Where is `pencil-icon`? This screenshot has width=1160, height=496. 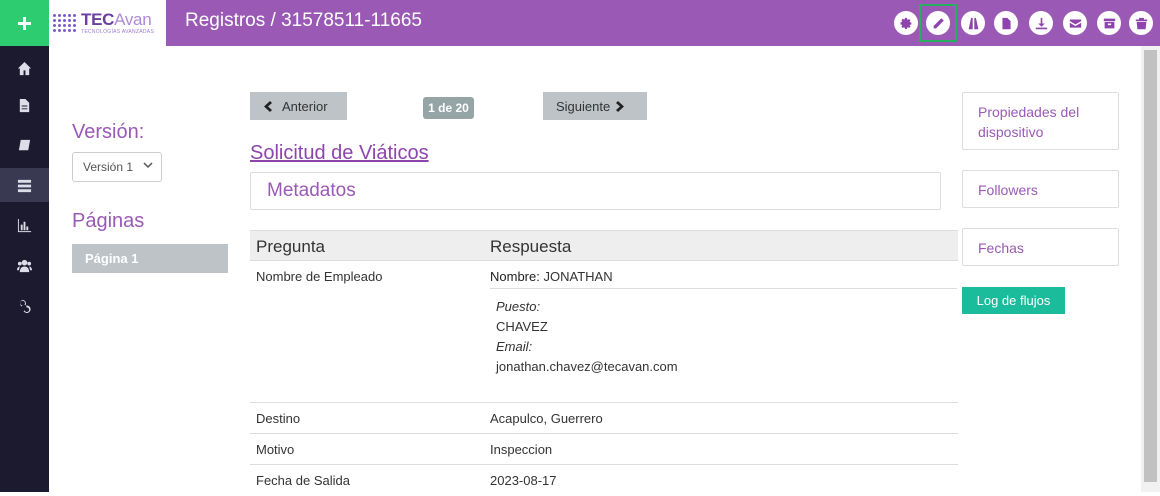 pencil-icon is located at coordinates (938, 22).